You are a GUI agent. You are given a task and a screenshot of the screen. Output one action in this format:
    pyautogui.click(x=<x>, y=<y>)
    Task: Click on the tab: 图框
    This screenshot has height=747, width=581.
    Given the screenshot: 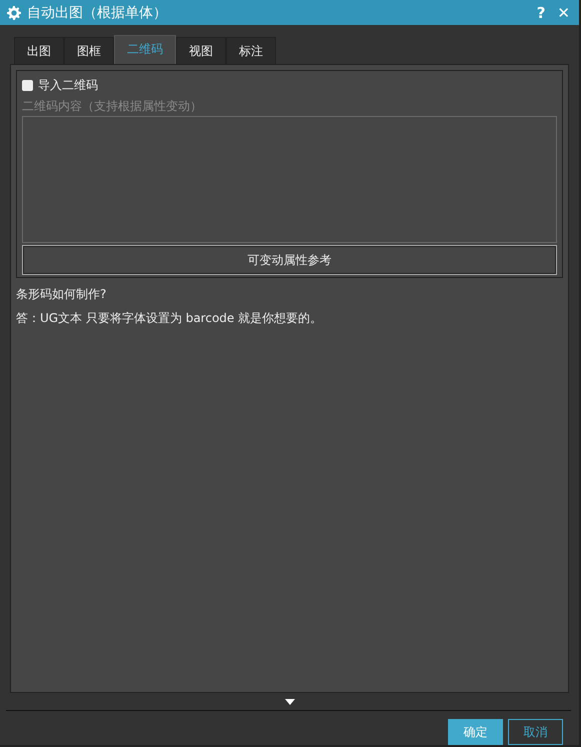 What is the action you would take?
    pyautogui.click(x=89, y=50)
    